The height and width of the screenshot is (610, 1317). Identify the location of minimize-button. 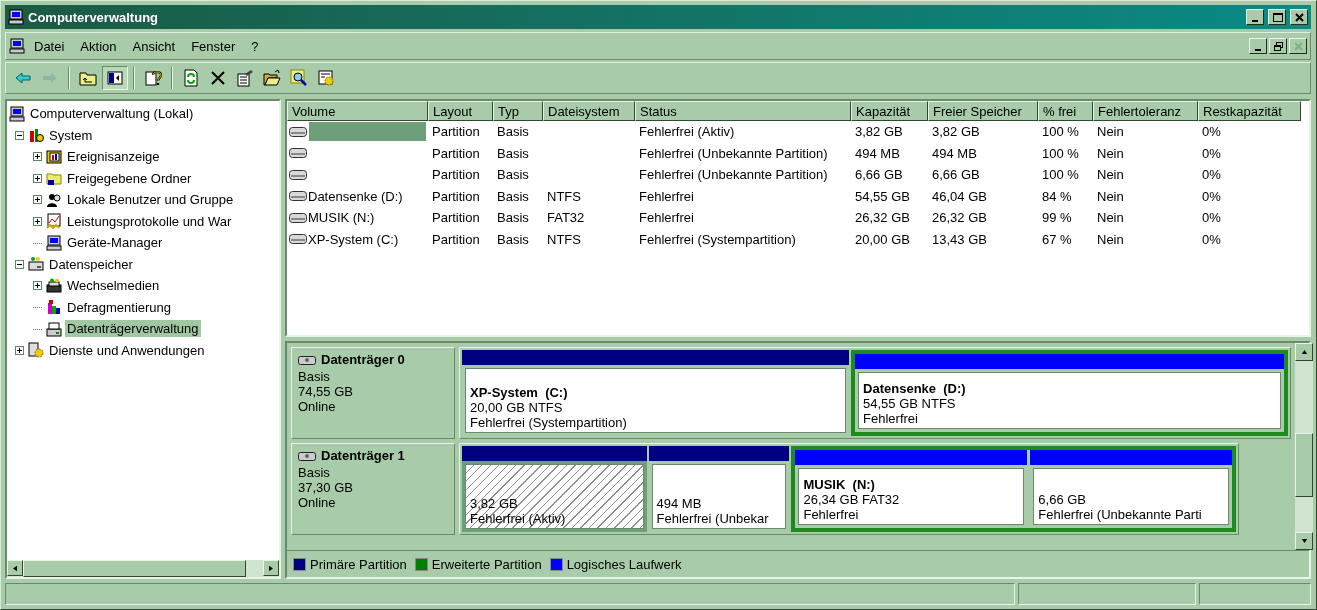
(1255, 17).